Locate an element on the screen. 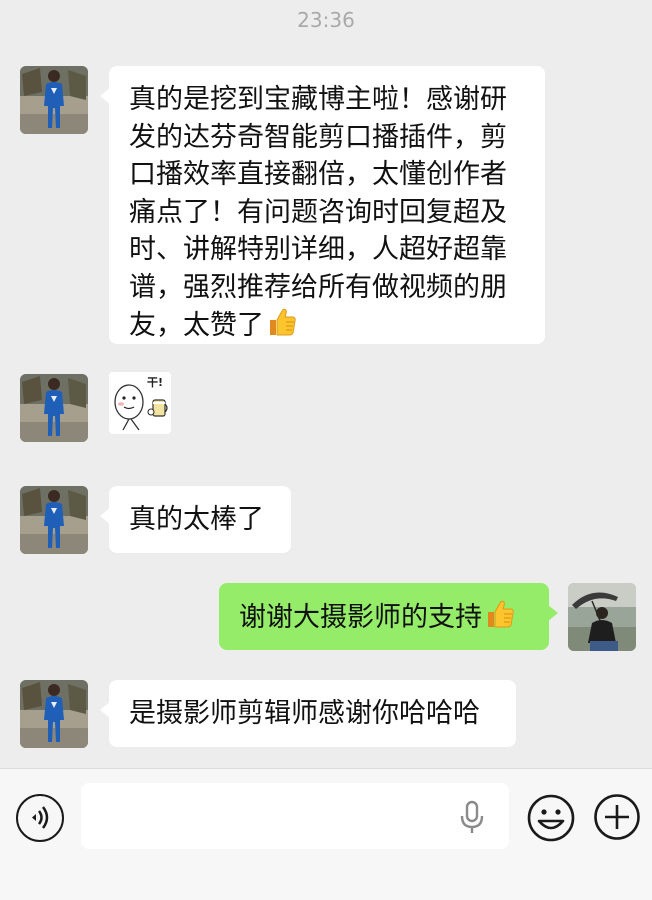  message-text: 谢谢大摄影师的支持 is located at coordinates (360, 617).